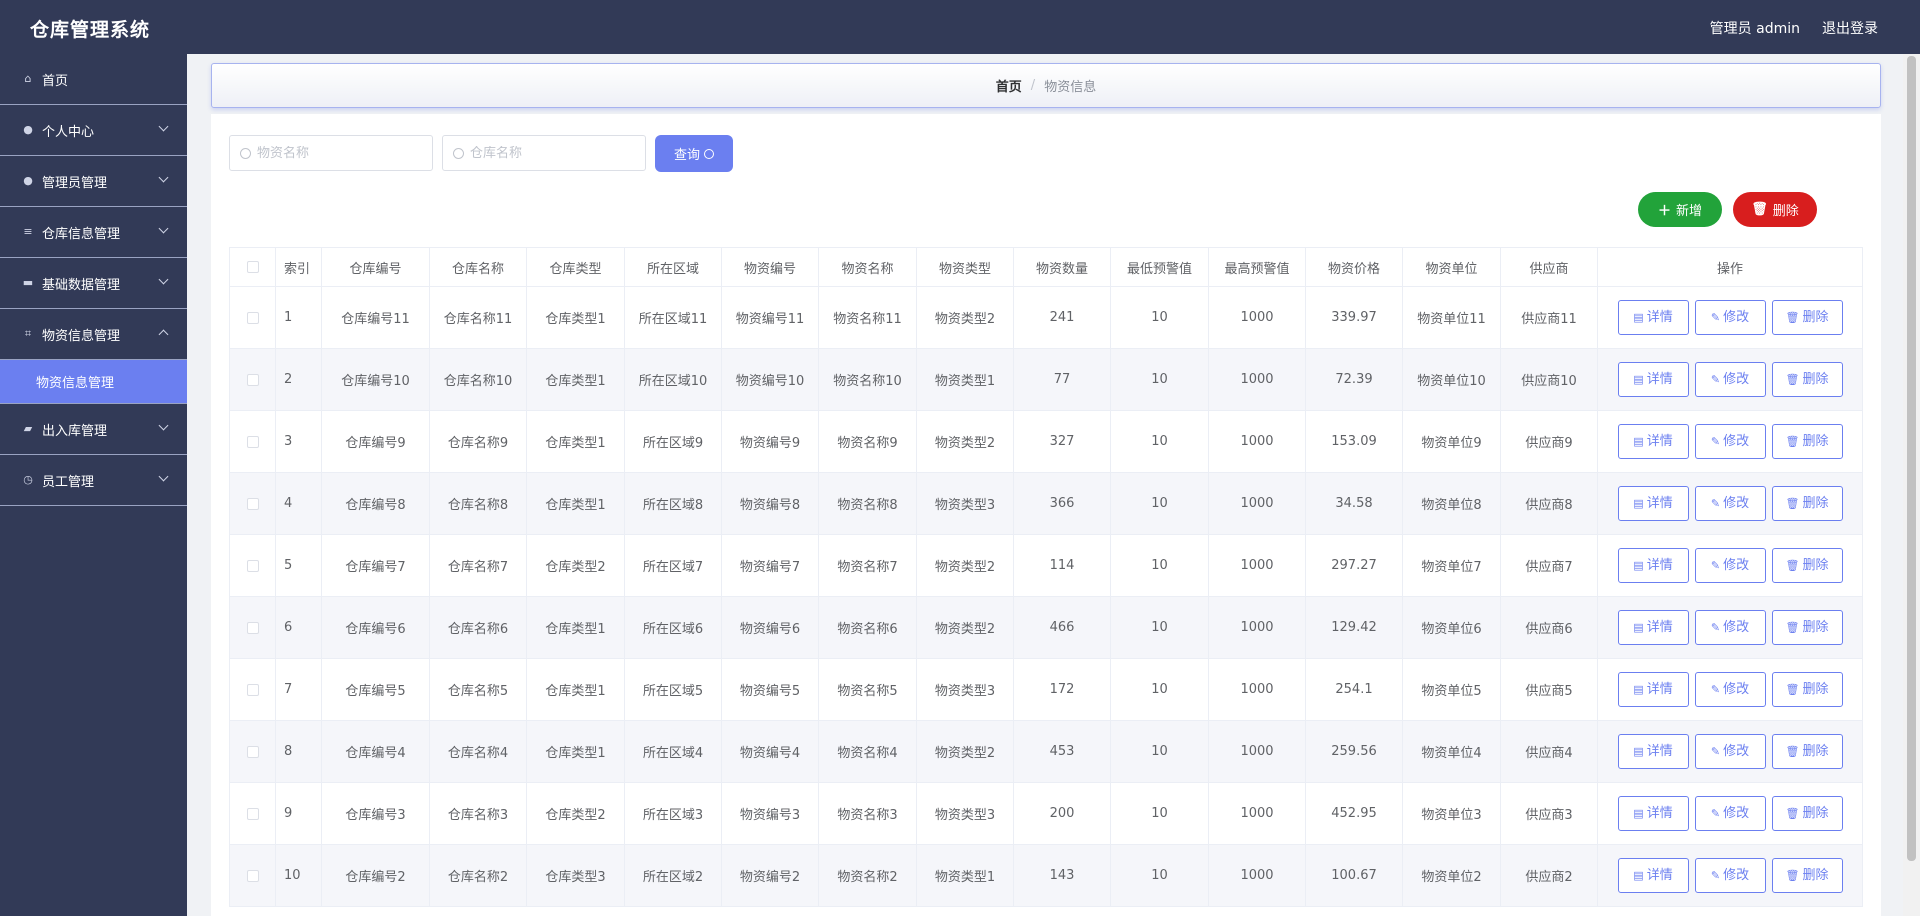 The height and width of the screenshot is (916, 1920). I want to click on vertical-scrollbar, so click(1911, 485).